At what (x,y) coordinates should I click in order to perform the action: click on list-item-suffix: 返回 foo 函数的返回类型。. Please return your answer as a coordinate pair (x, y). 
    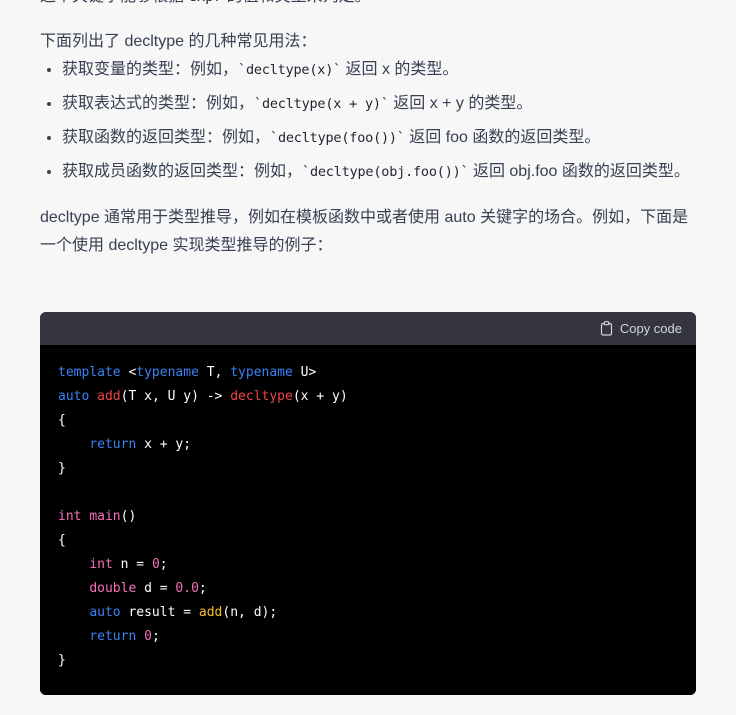
    Looking at the image, I should click on (502, 137).